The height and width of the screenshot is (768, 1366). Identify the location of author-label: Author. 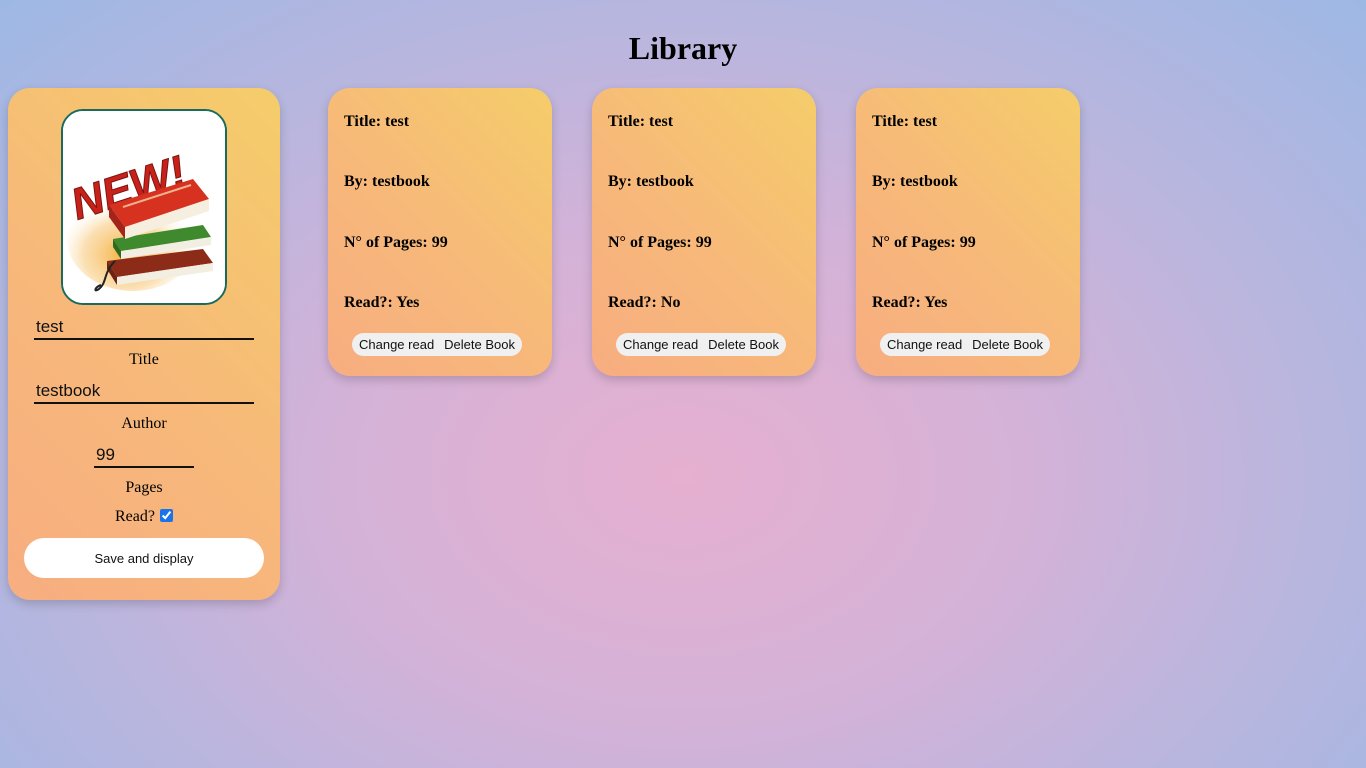
(144, 423).